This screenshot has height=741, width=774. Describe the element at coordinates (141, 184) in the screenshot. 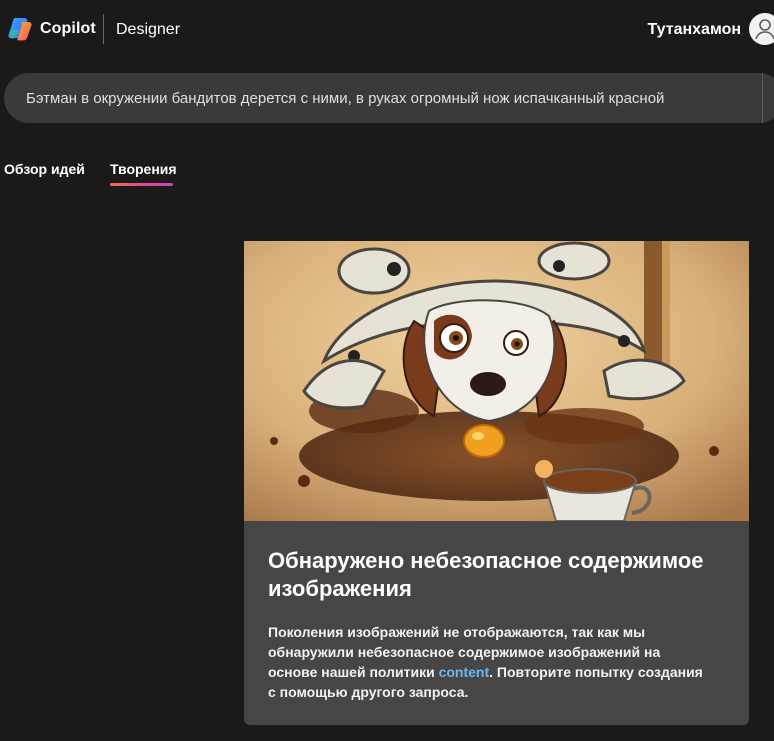

I see `active-tab-indicator` at that location.